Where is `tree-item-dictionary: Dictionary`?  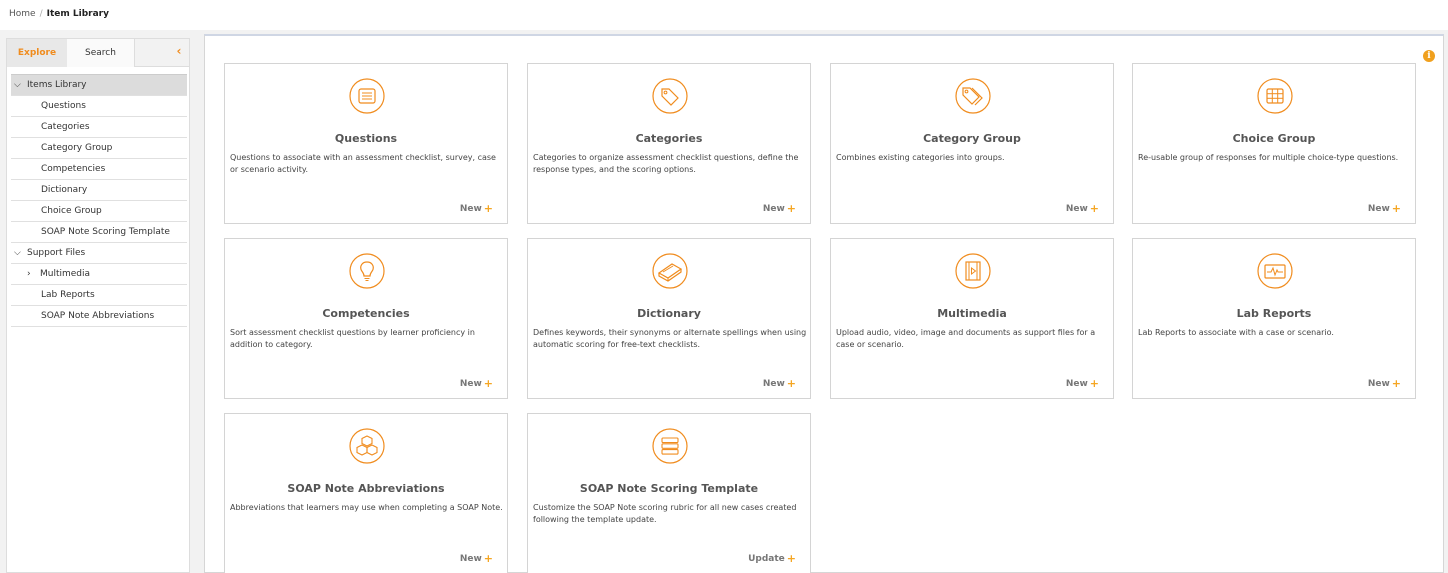
tree-item-dictionary: Dictionary is located at coordinates (99, 190).